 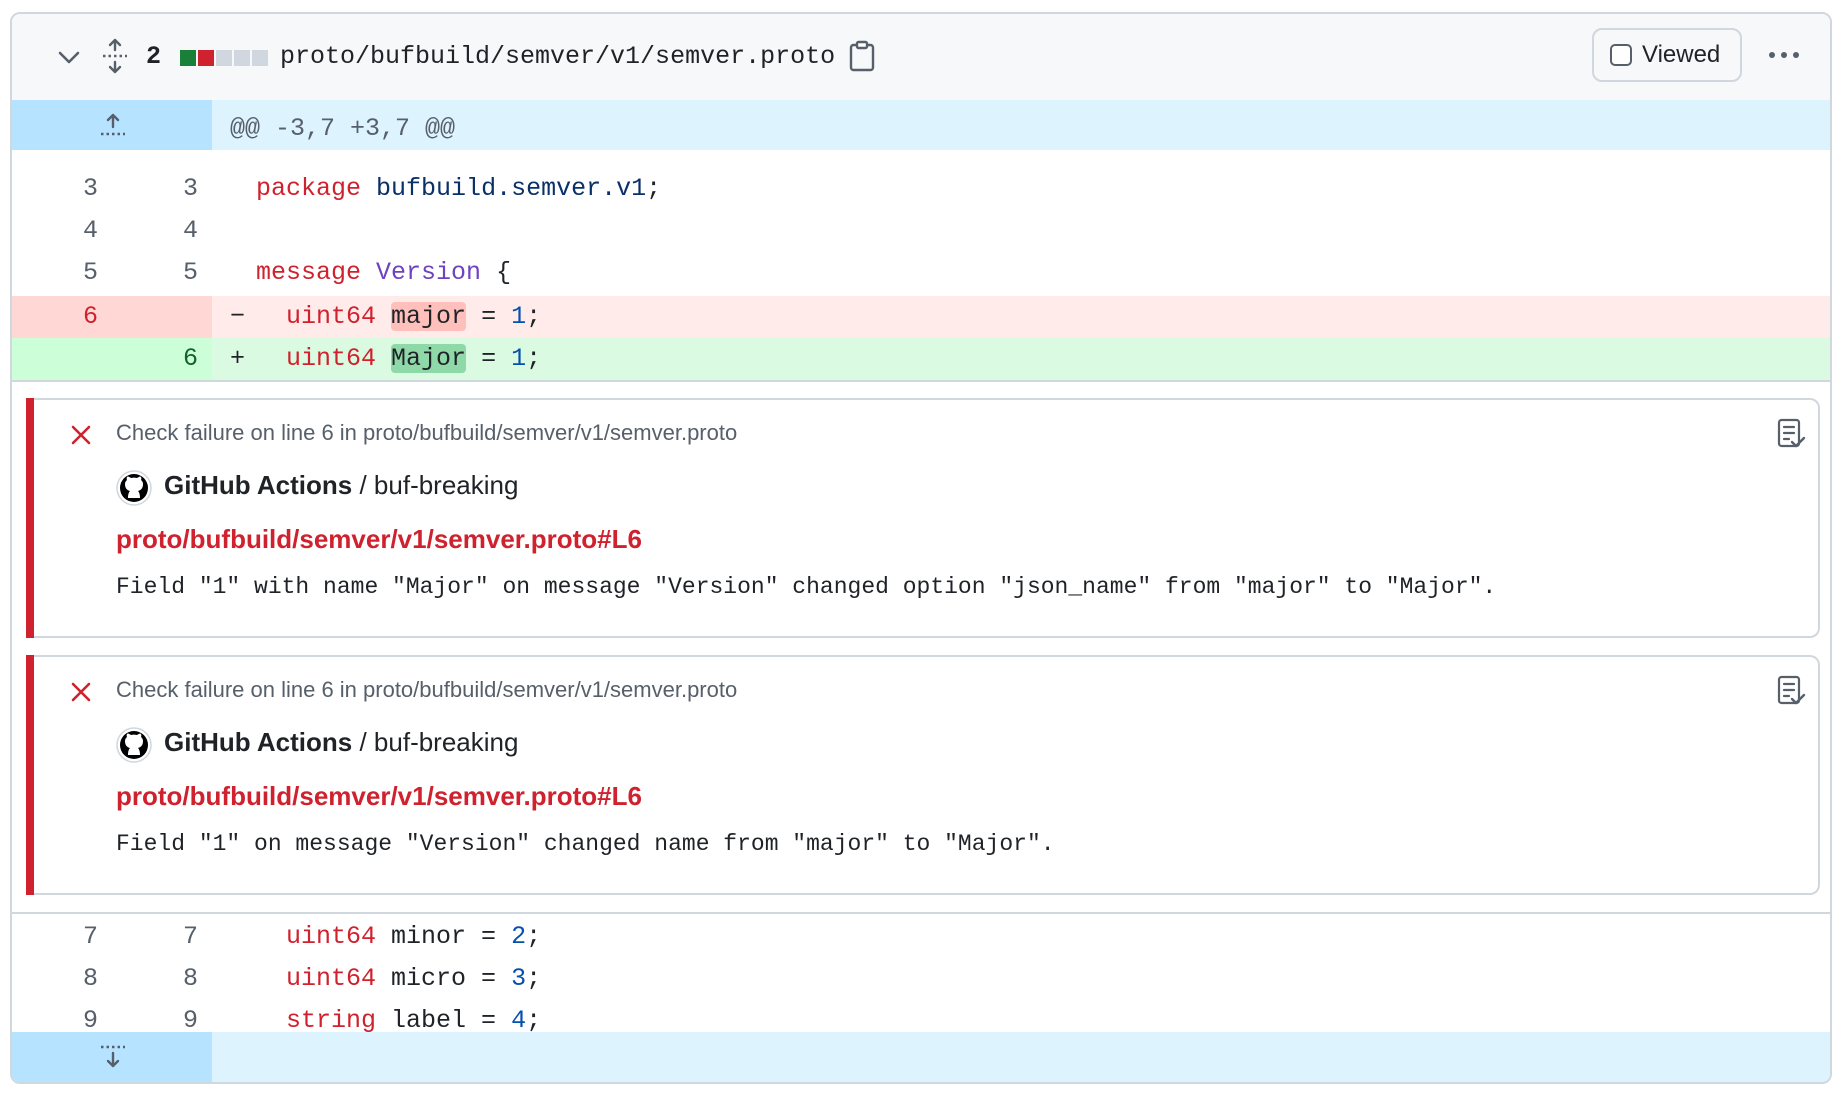 What do you see at coordinates (862, 56) in the screenshot?
I see `copy-icon` at bounding box center [862, 56].